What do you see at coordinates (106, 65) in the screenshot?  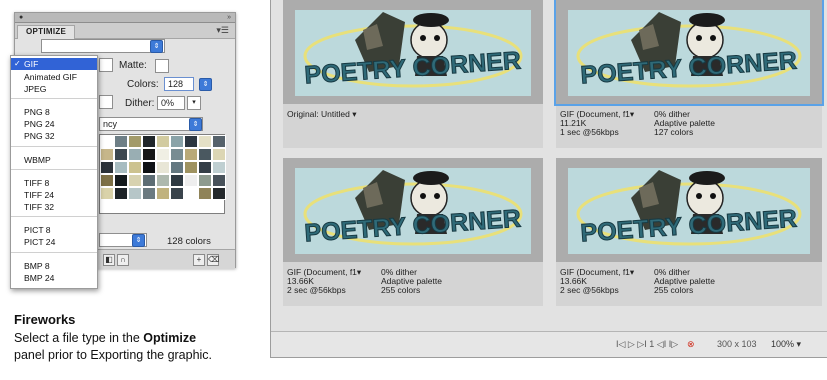 I see `format-select-edge` at bounding box center [106, 65].